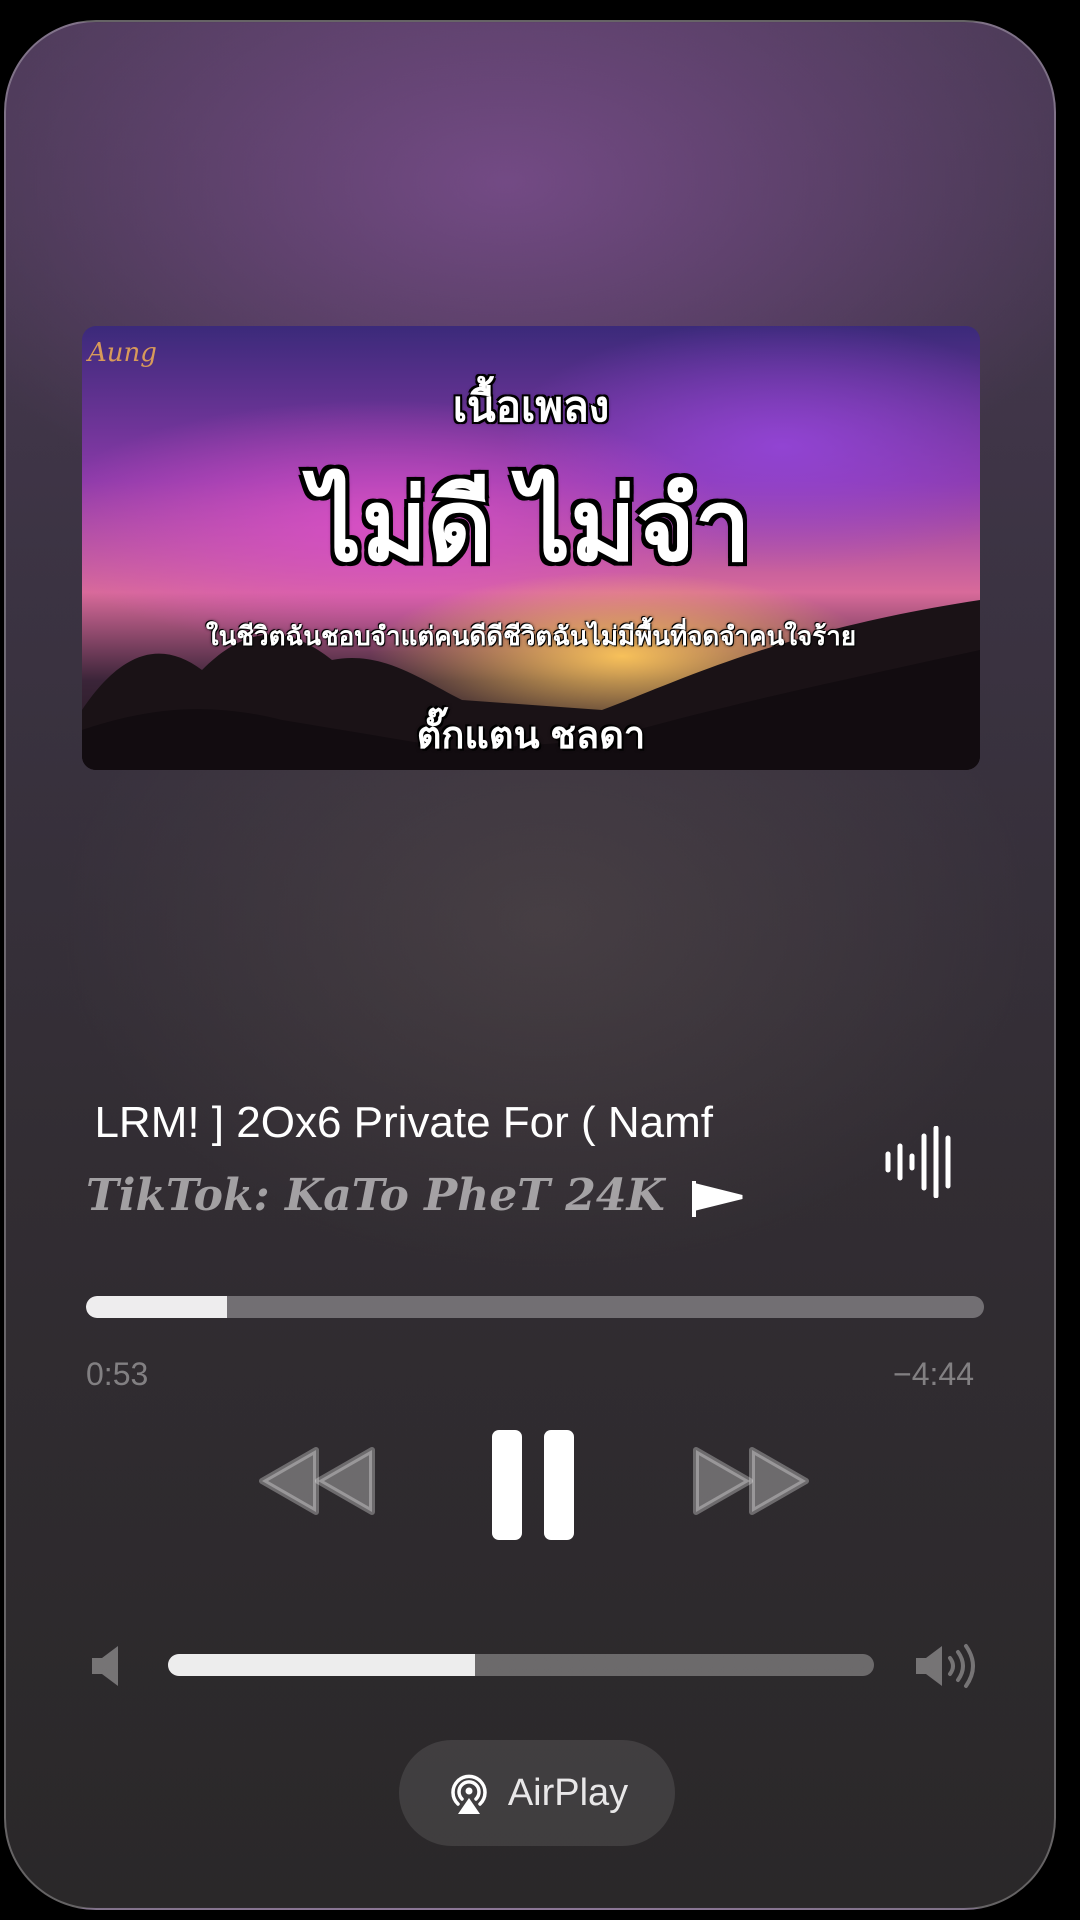  I want to click on volume-slider, so click(521, 1665).